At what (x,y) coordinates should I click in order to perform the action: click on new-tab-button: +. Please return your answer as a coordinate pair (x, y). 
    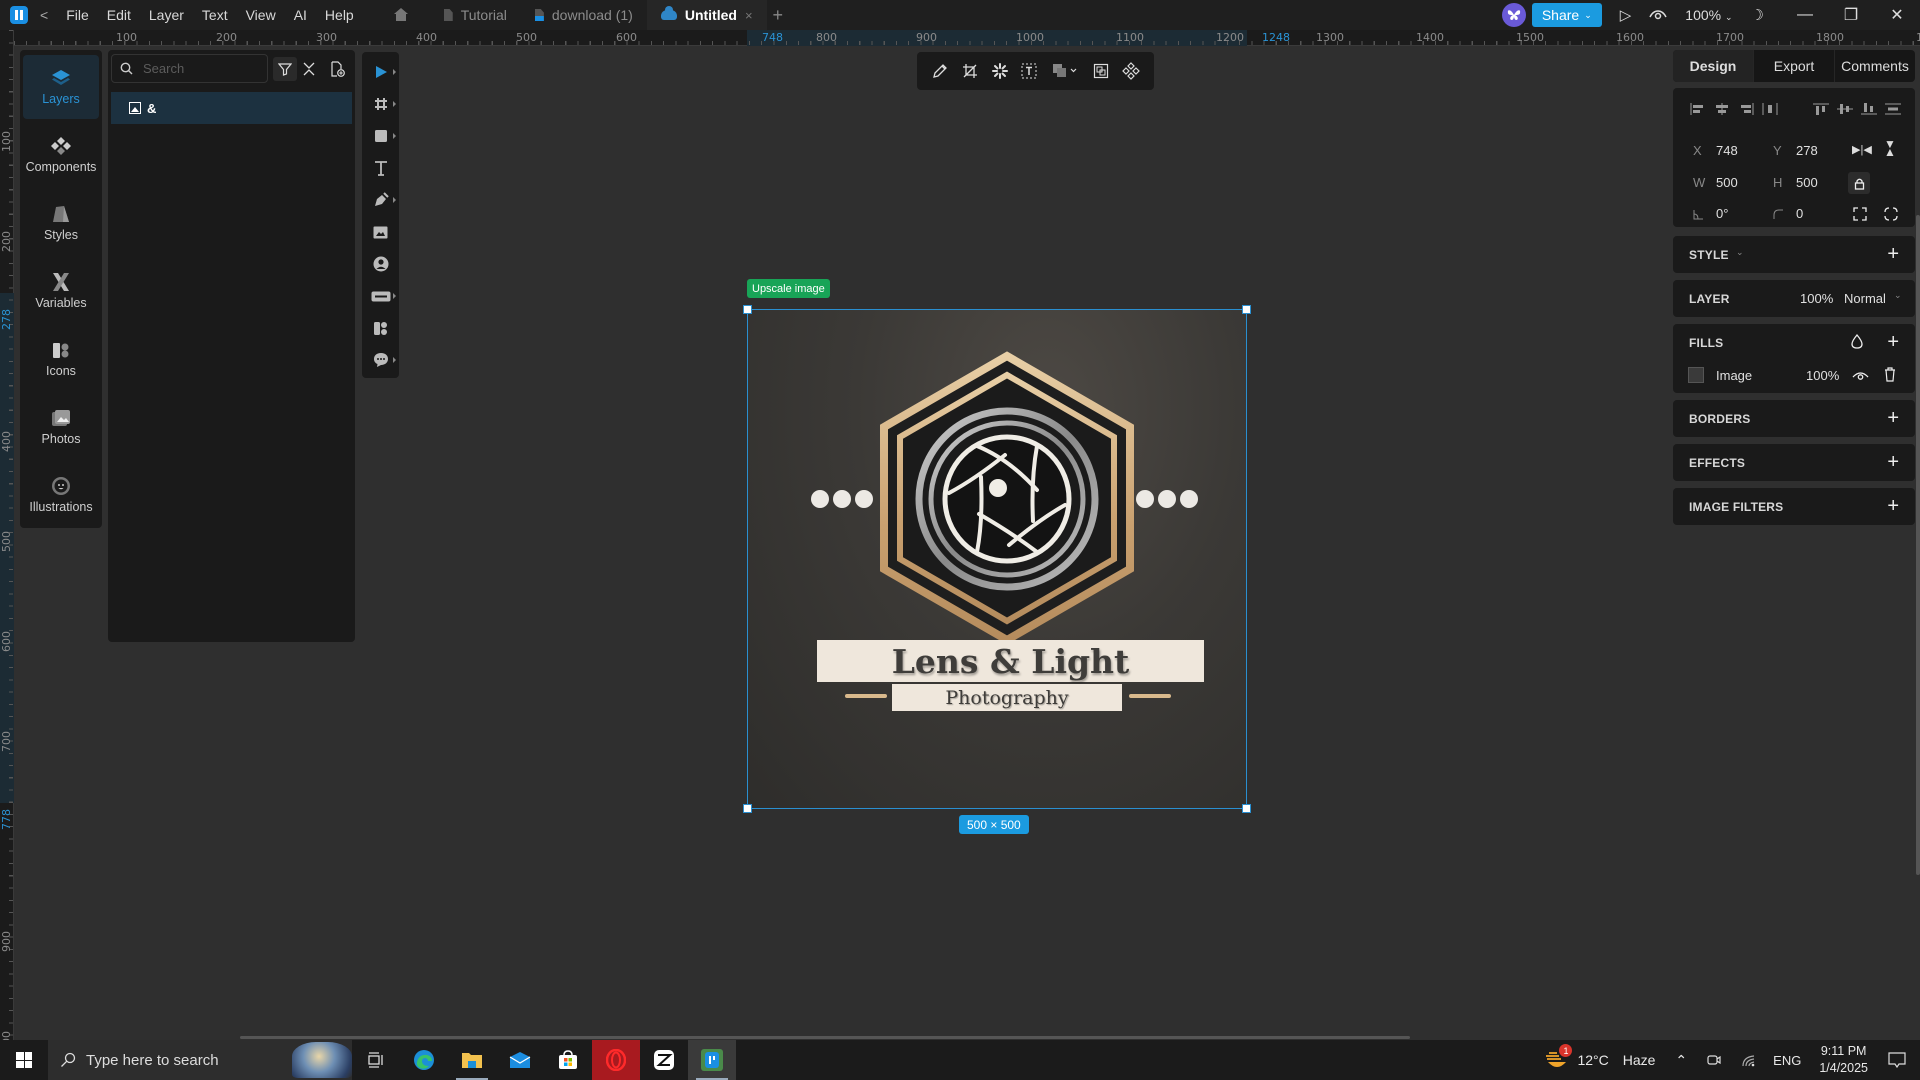
    Looking at the image, I should click on (778, 15).